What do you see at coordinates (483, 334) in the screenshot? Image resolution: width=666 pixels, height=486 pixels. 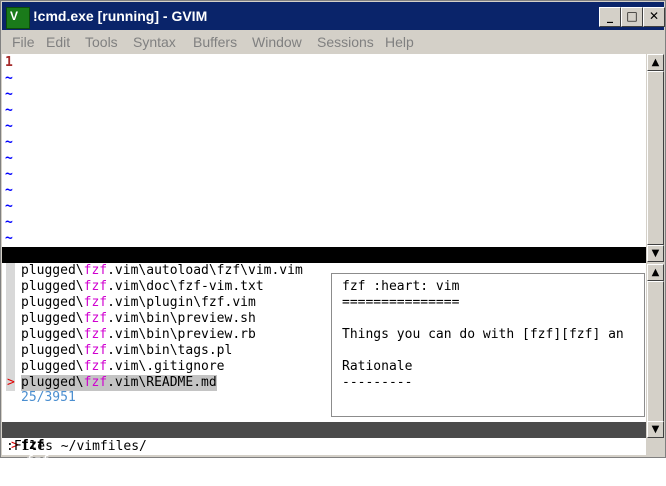 I see `preview-line: Things you can do with [fzf][fzf] an` at bounding box center [483, 334].